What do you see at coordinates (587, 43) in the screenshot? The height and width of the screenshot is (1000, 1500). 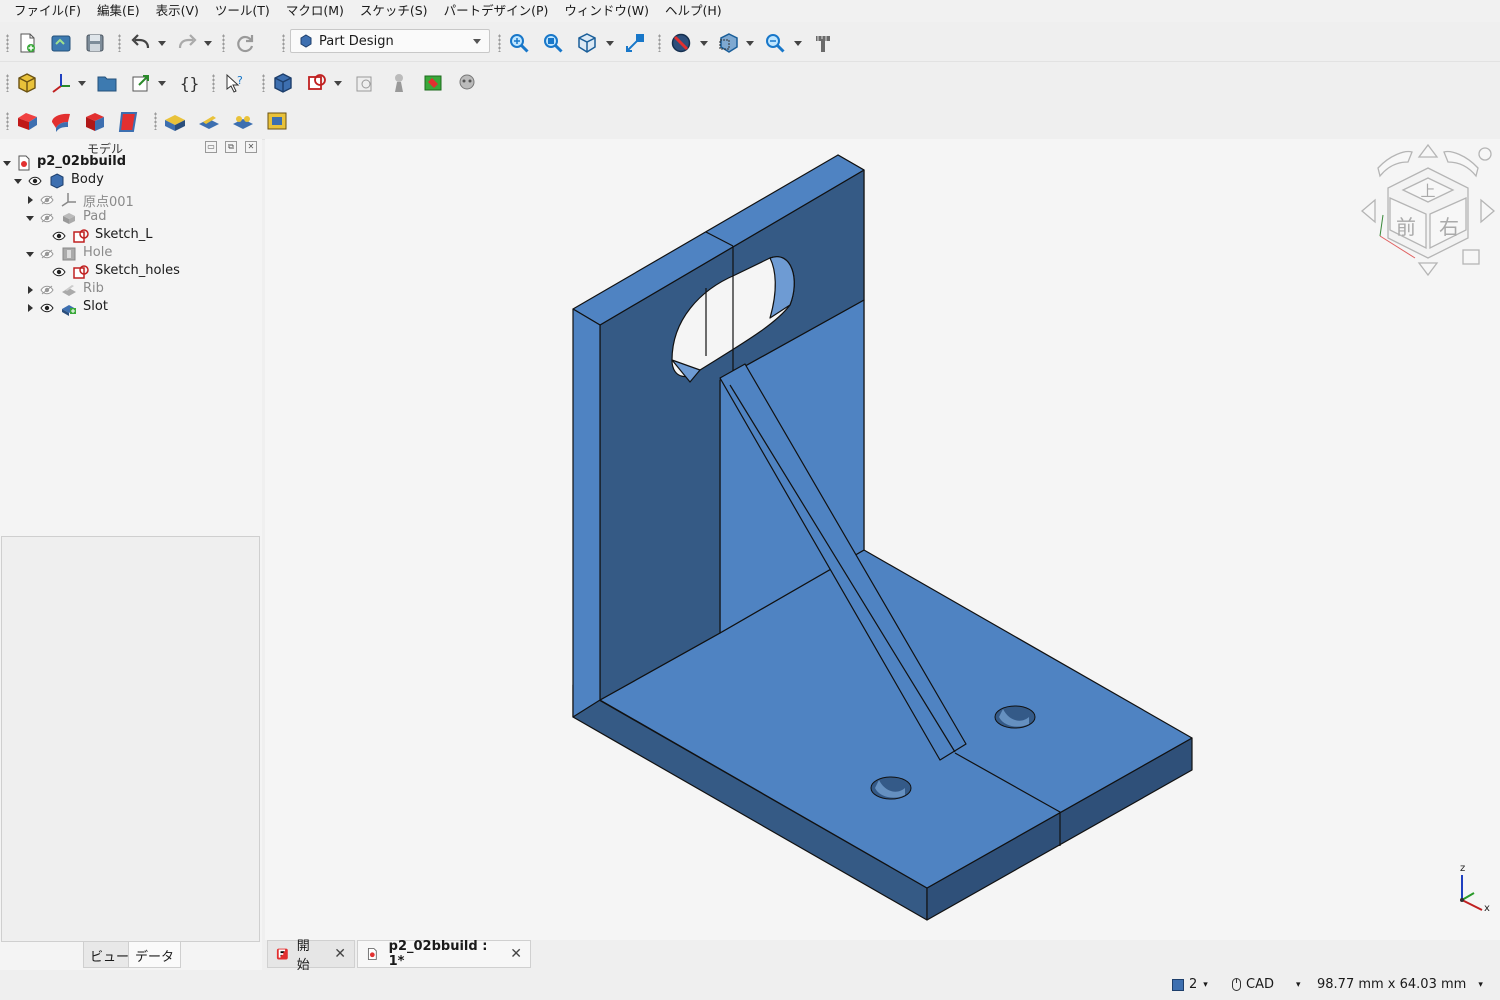 I see `standard-views-icon` at bounding box center [587, 43].